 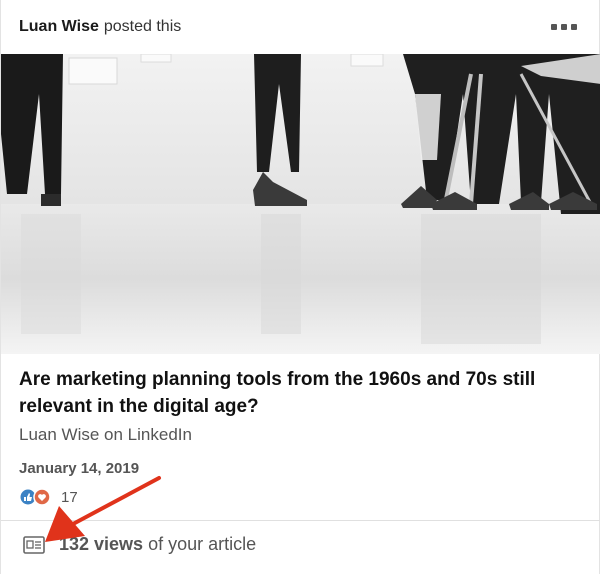 I want to click on divider, so click(x=300, y=520).